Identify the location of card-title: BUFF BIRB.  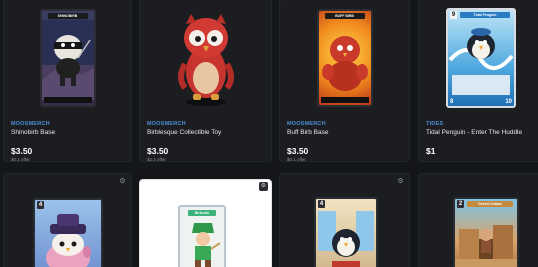
(344, 16).